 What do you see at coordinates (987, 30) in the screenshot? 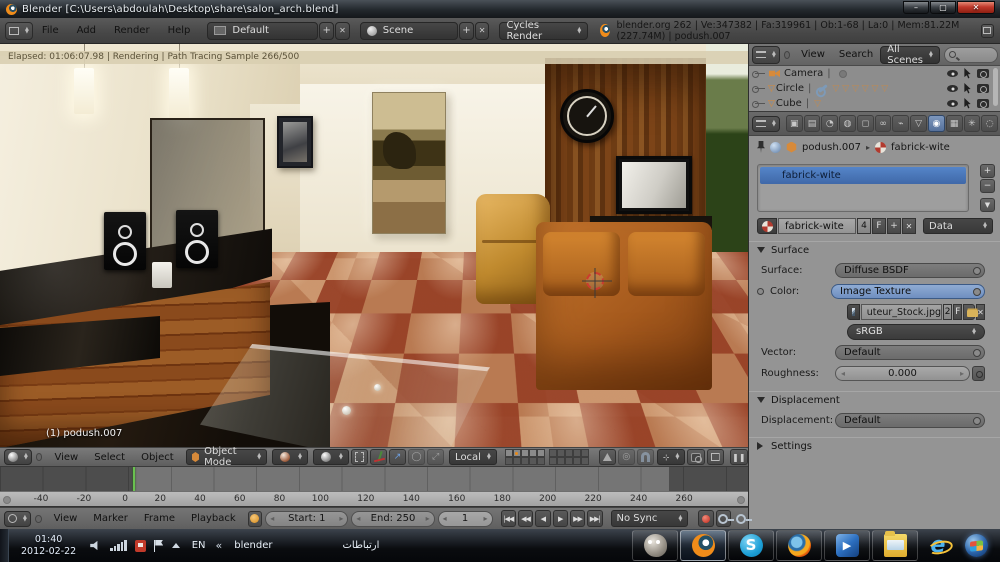
I see `window-duplicate-icon` at bounding box center [987, 30].